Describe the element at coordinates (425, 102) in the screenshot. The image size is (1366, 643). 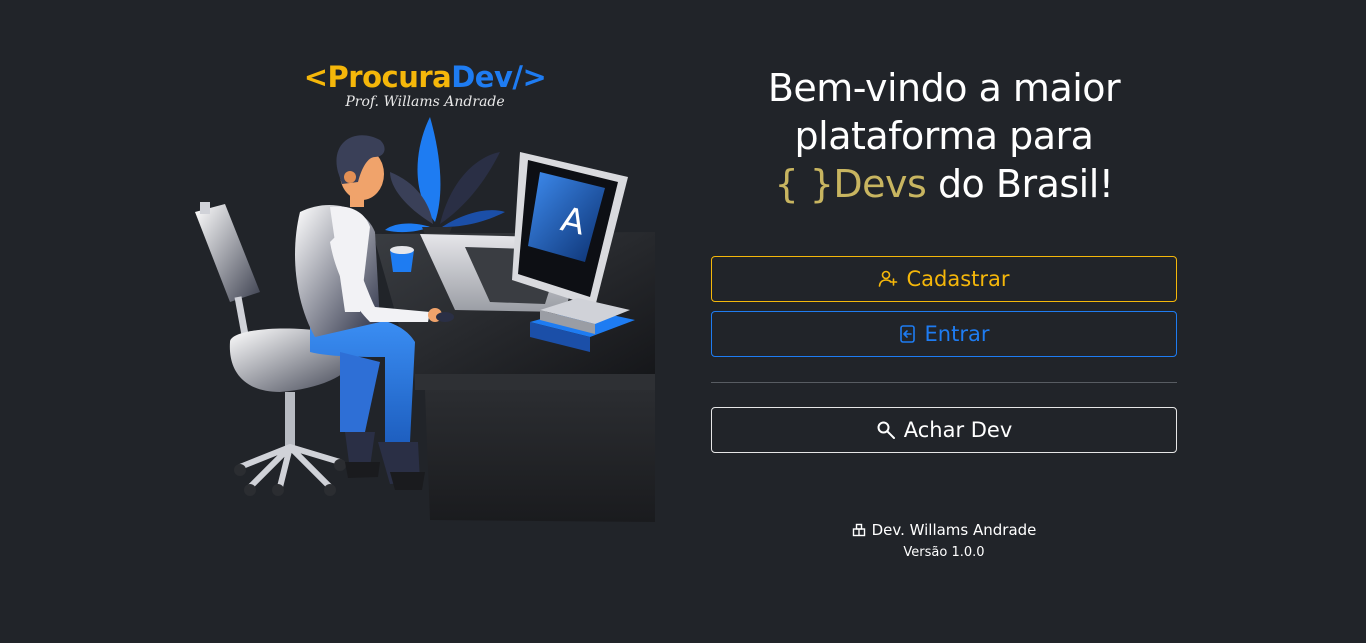
I see `brand-subtitle: Prof. Willams Andrade` at that location.